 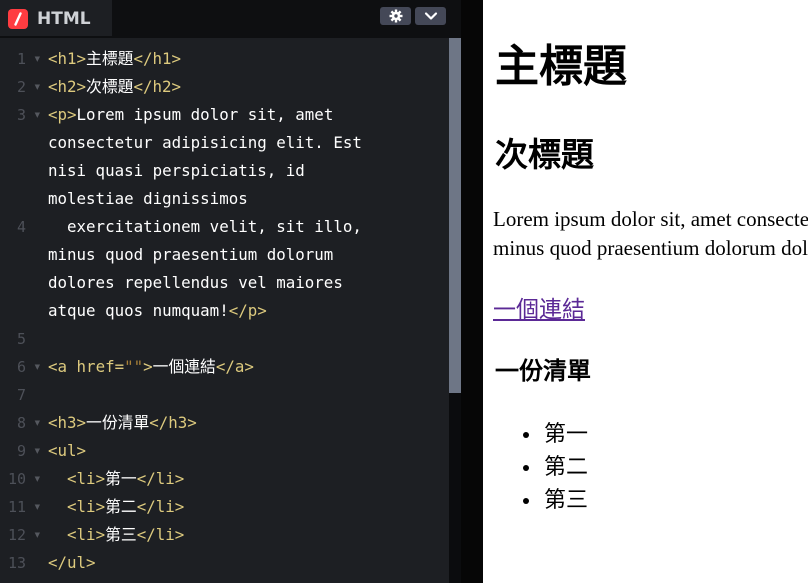 I want to click on code-content: <h3>一份清單</h3>, so click(x=122, y=423).